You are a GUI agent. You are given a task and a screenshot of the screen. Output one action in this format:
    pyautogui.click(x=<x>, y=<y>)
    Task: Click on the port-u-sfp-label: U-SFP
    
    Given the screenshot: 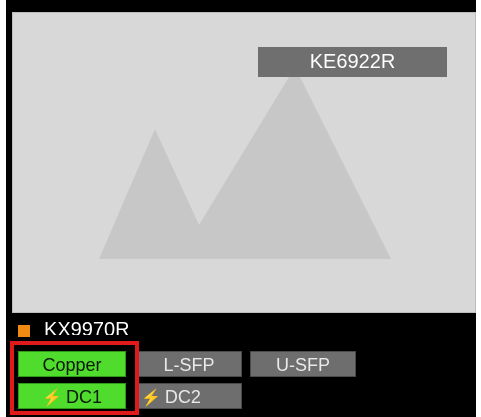 What is the action you would take?
    pyautogui.click(x=303, y=365)
    